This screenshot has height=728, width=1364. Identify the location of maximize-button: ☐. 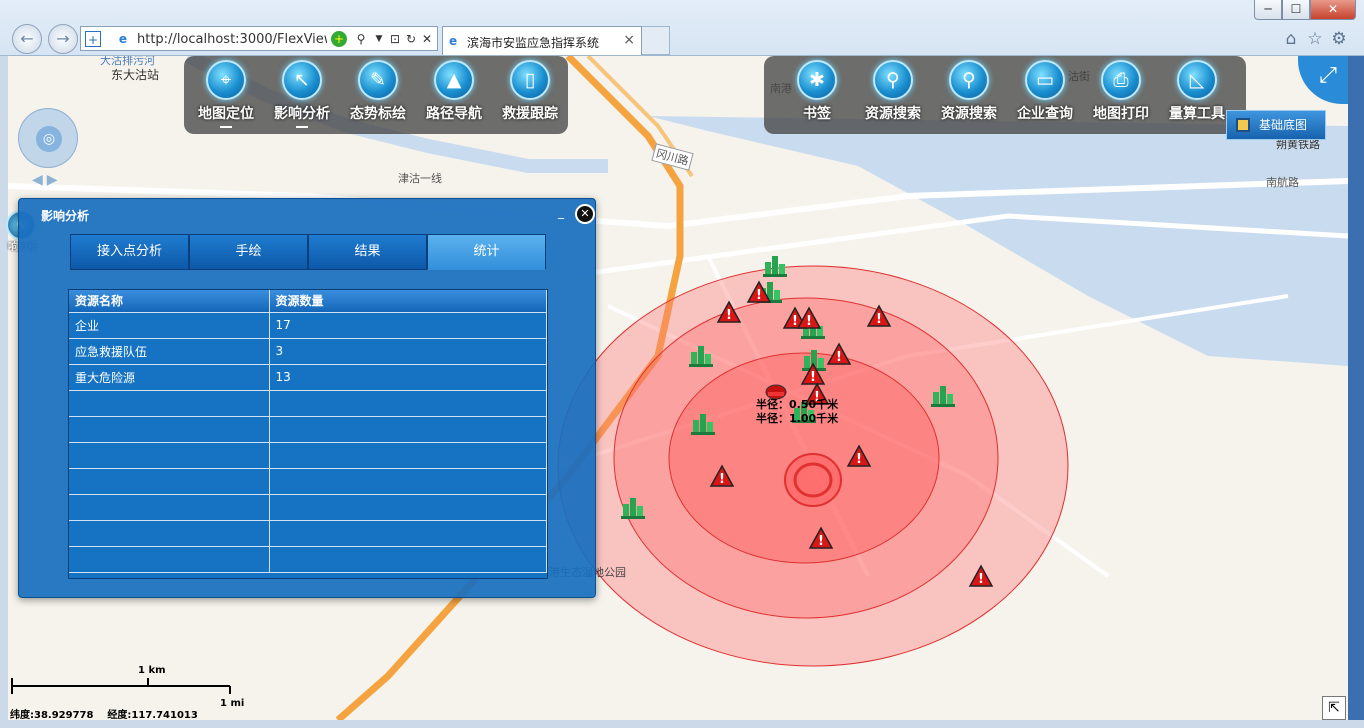
(1296, 10).